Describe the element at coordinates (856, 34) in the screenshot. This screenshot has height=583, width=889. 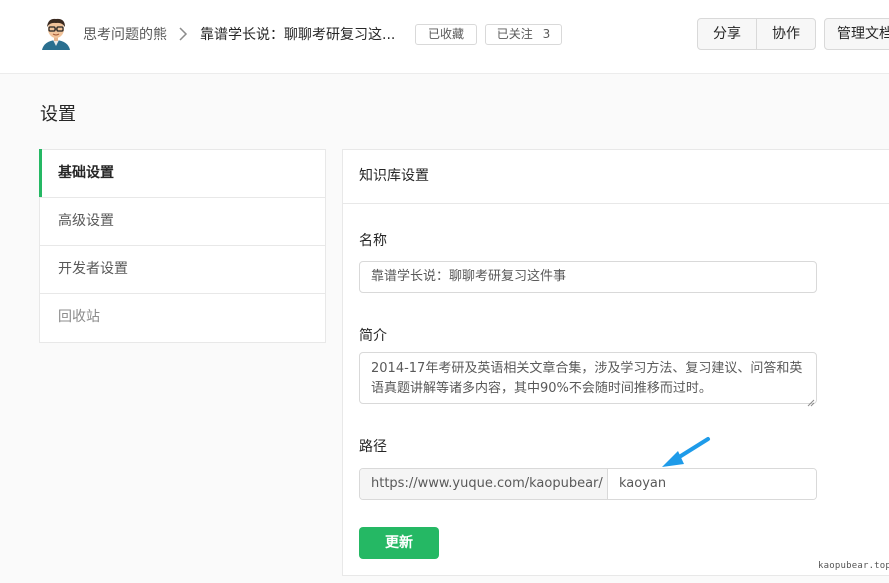
I see `manage-docs-button: 管理文档` at that location.